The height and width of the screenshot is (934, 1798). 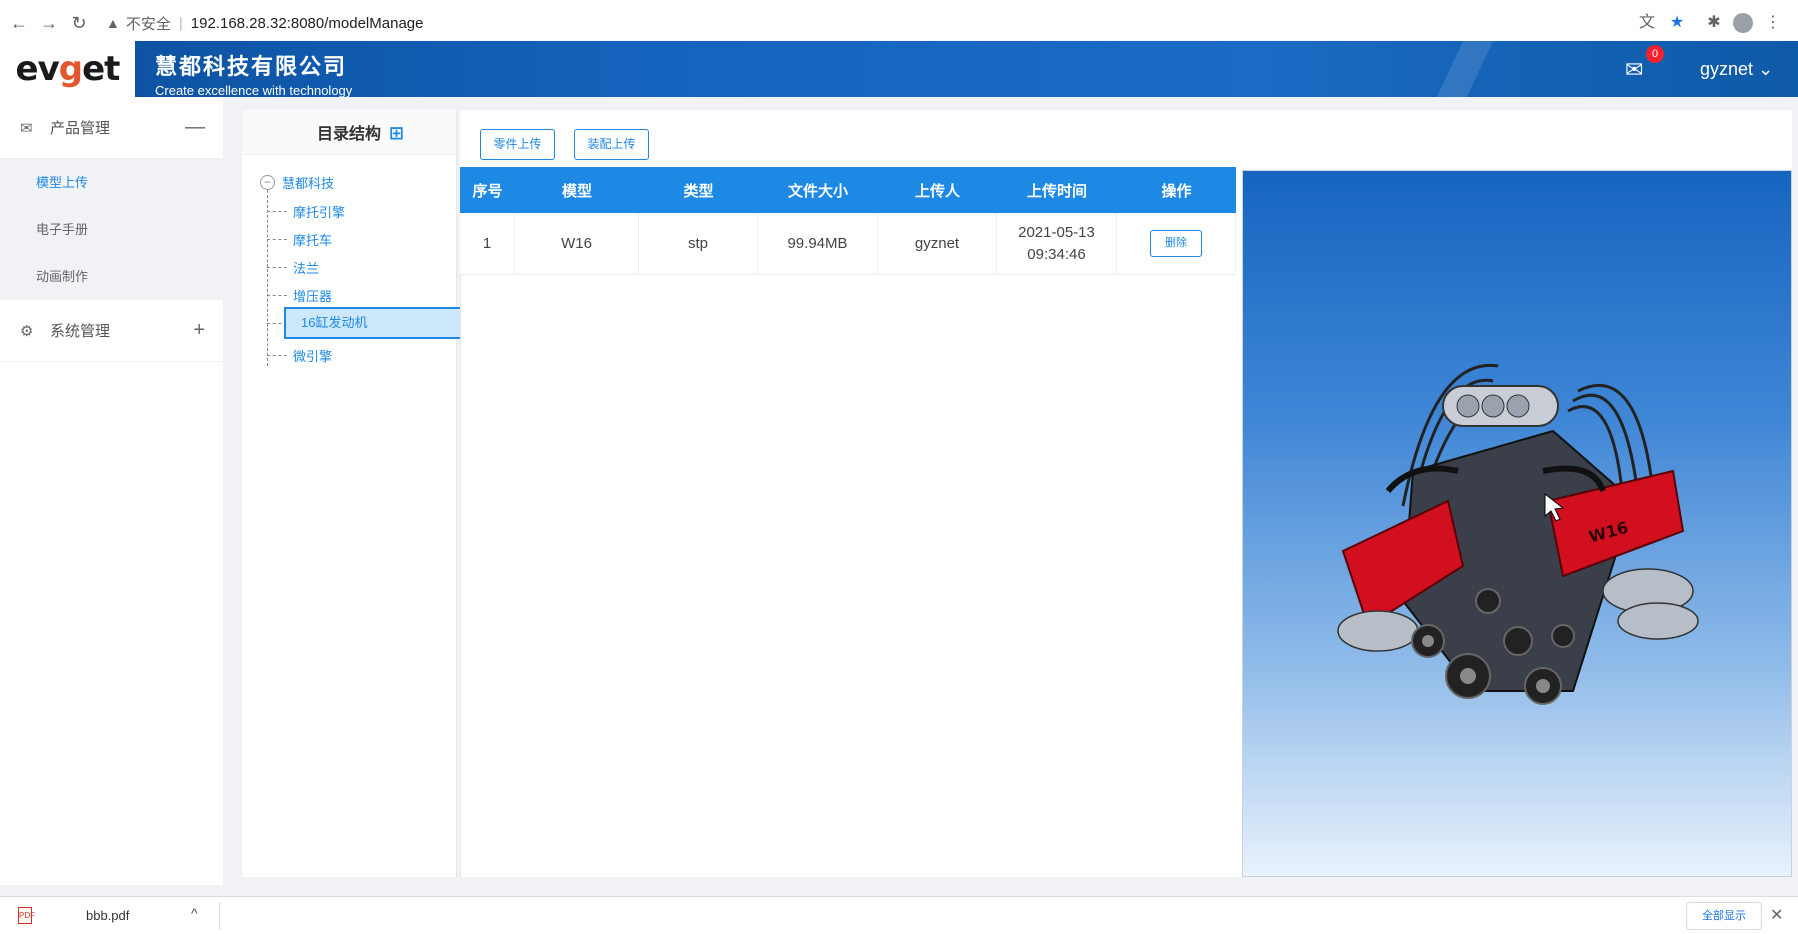 I want to click on sidebar: ✉ 产品管理 — 模型上传 电子手册 动画制作 ⚙ 系统管理 +, so click(x=111, y=491).